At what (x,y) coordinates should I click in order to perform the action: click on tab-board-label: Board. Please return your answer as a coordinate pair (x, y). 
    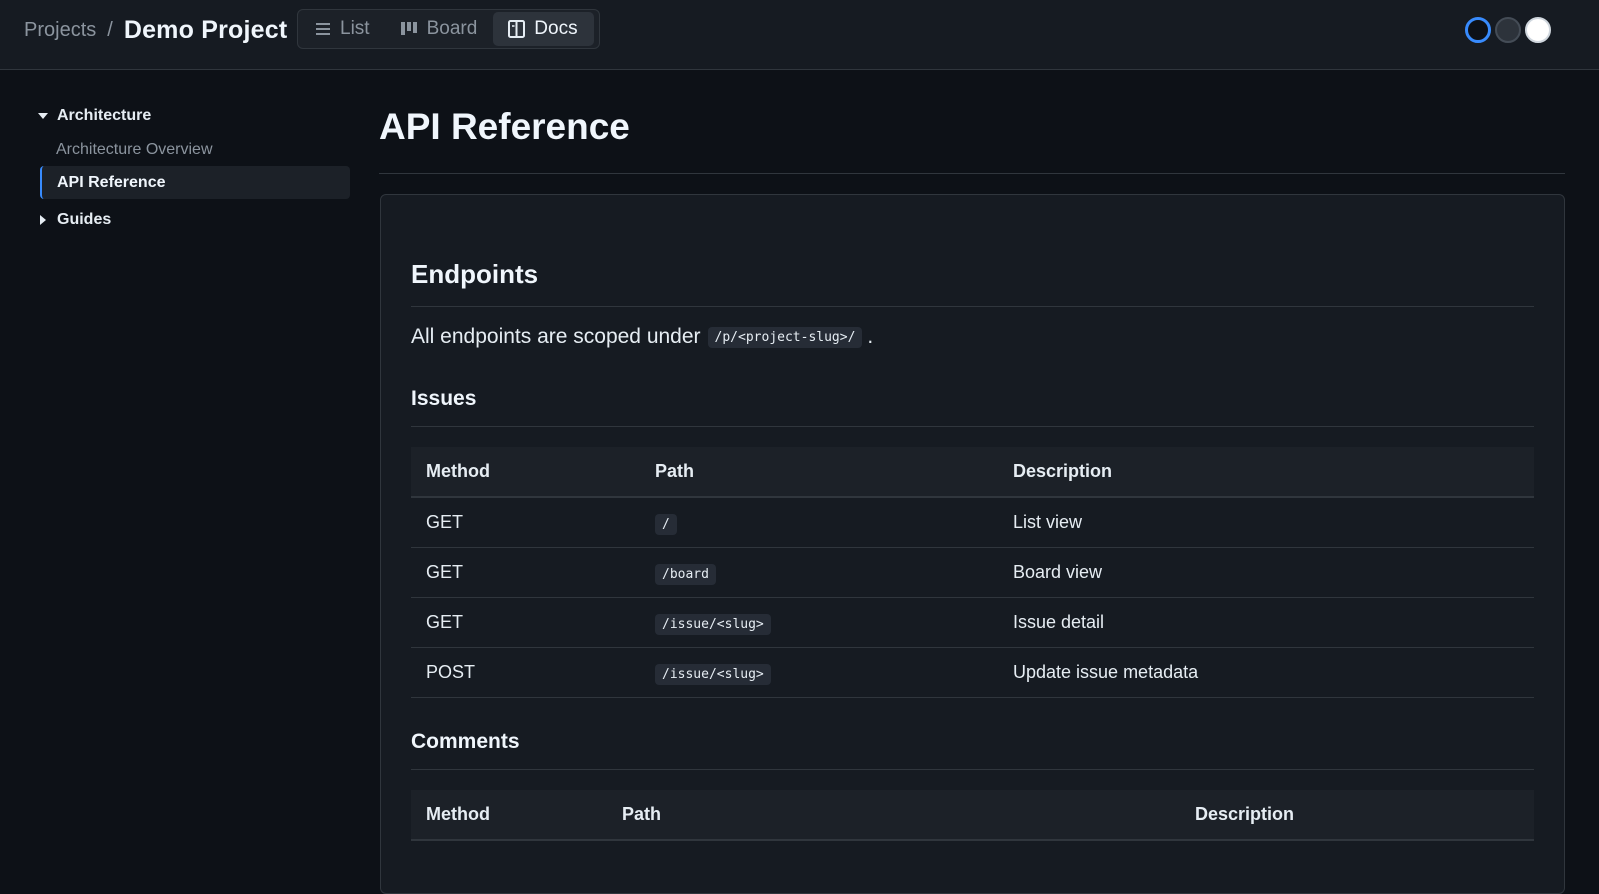
    Looking at the image, I should click on (452, 28).